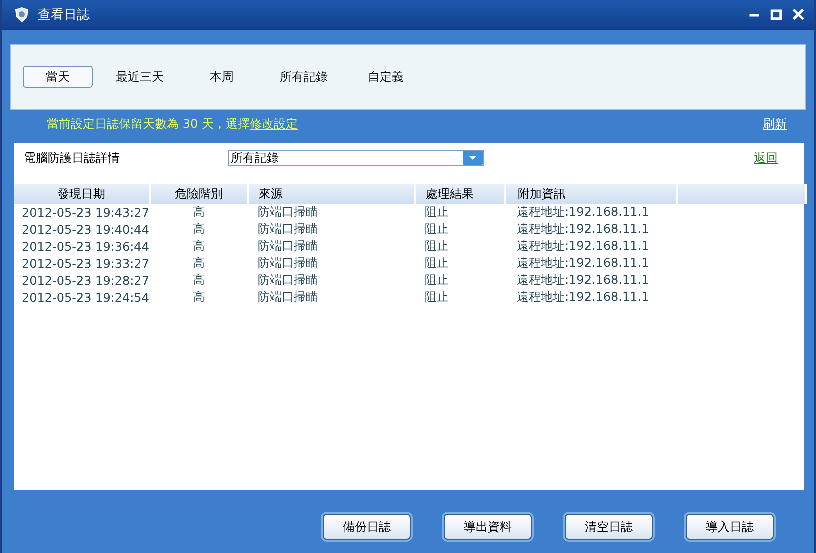 The width and height of the screenshot is (816, 553). What do you see at coordinates (460, 194) in the screenshot?
I see `column-header: 處理結果` at bounding box center [460, 194].